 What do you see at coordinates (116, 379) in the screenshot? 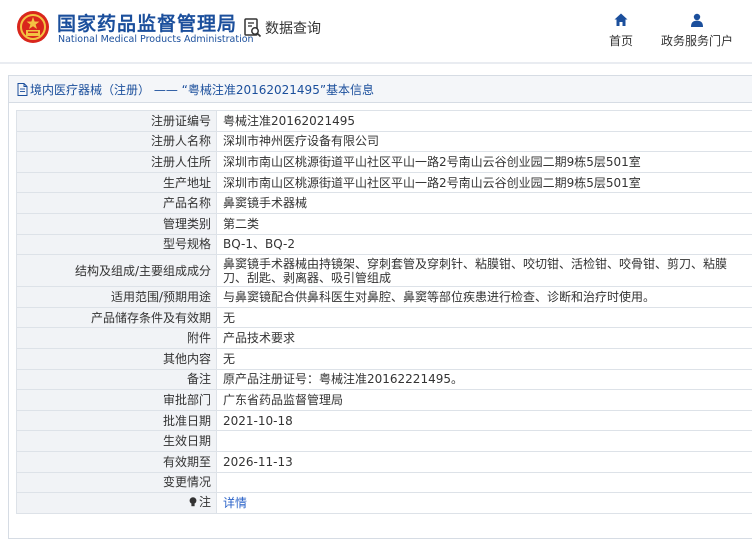
I see `field-label: 备注` at bounding box center [116, 379].